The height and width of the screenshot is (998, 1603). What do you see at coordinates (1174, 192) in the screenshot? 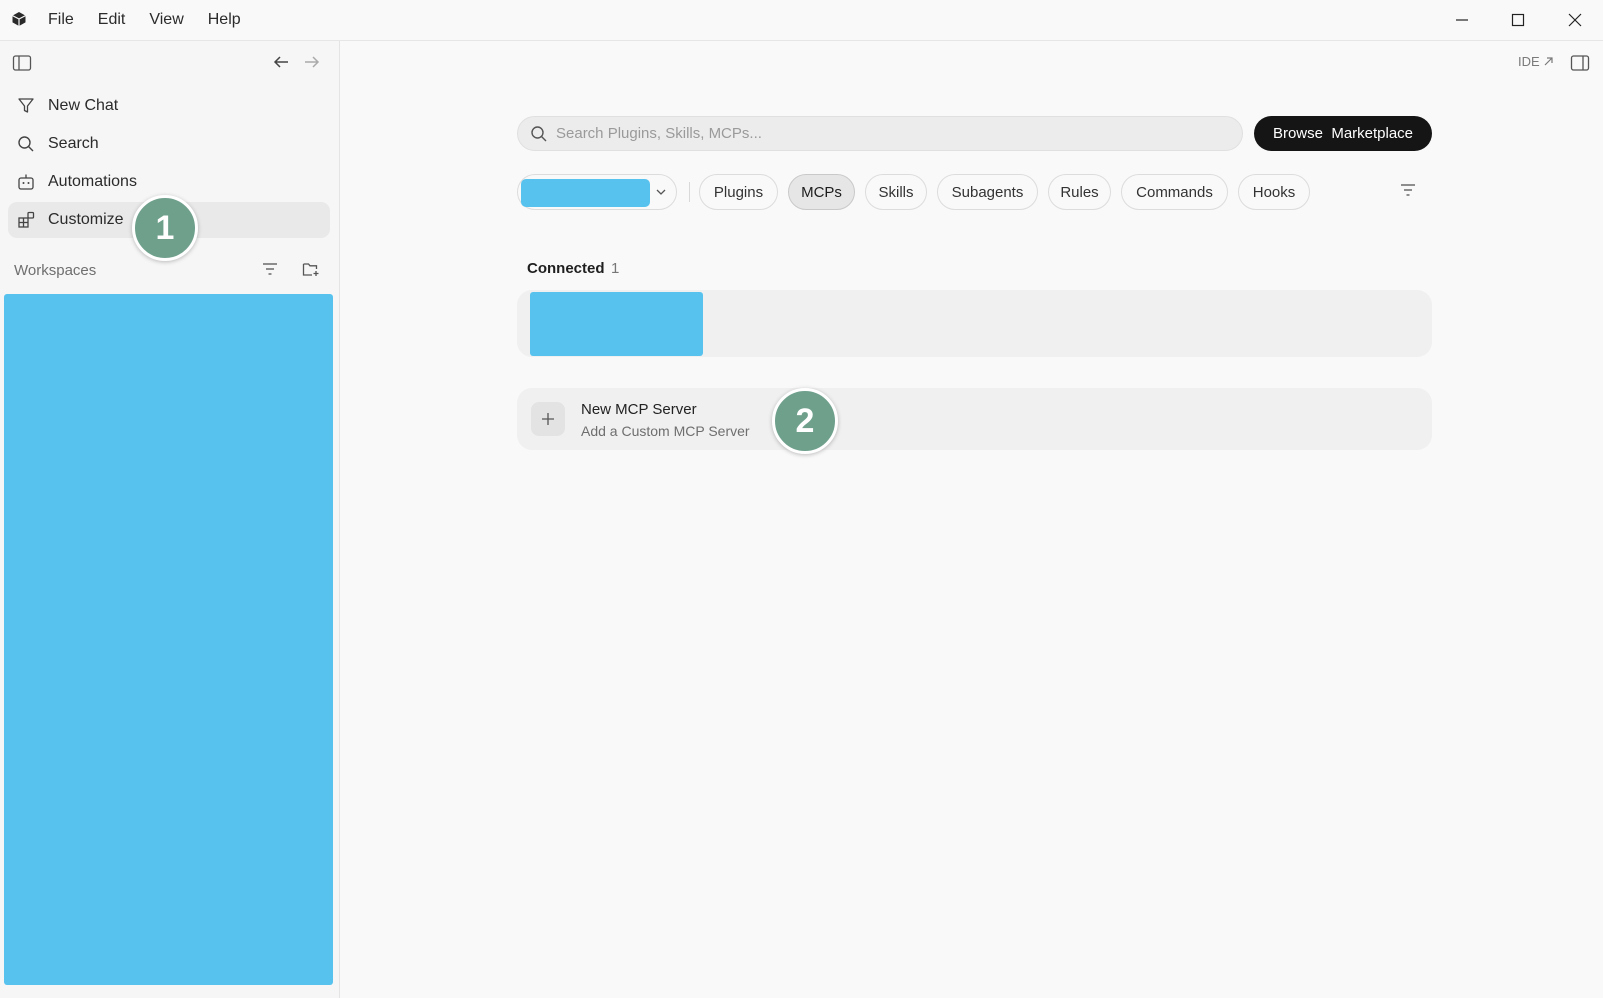
I see `tab-commands: Commands` at bounding box center [1174, 192].